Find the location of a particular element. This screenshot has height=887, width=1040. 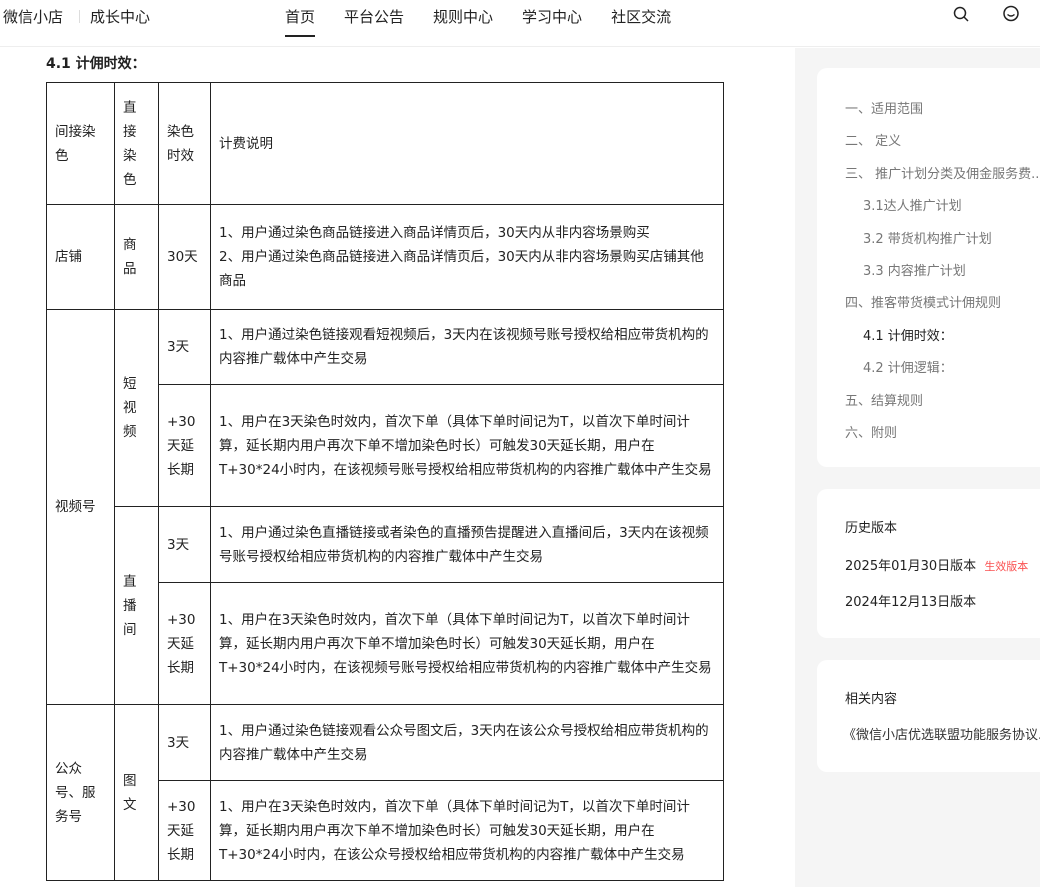

cell: 短视频 is located at coordinates (136, 408).